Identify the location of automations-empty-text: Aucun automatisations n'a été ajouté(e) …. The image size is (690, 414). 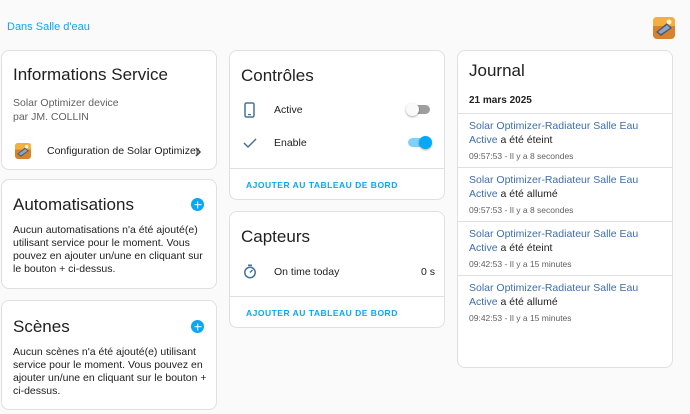
(108, 249).